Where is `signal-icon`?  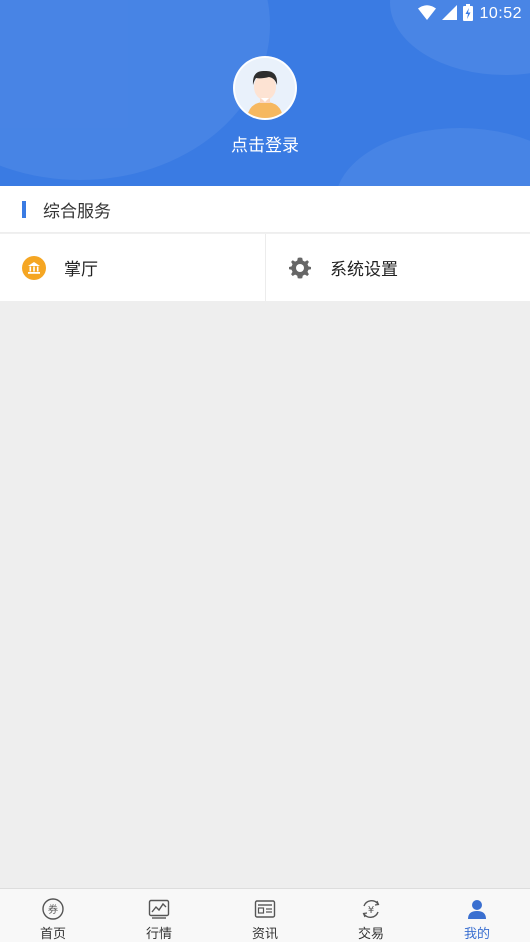 signal-icon is located at coordinates (450, 14).